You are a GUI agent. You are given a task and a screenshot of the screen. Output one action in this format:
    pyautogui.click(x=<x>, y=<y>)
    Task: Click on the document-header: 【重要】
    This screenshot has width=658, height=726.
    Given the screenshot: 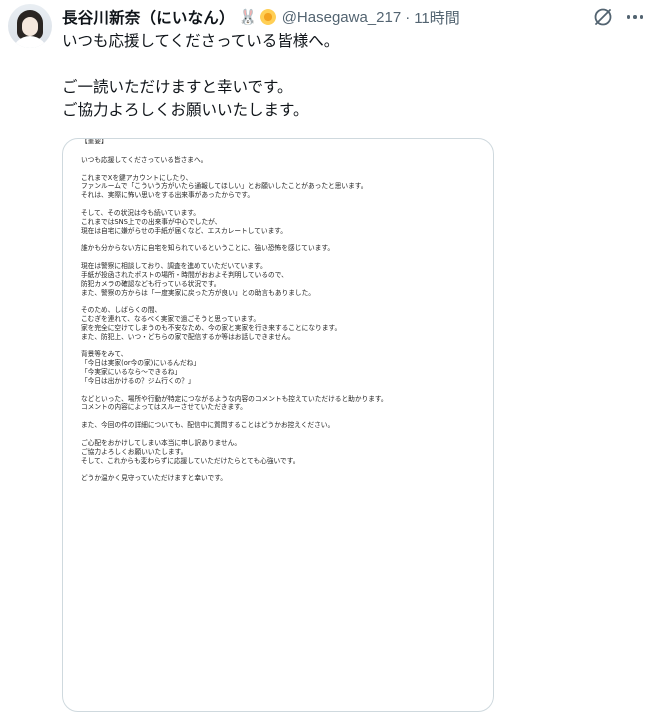 What is the action you would take?
    pyautogui.click(x=94, y=141)
    